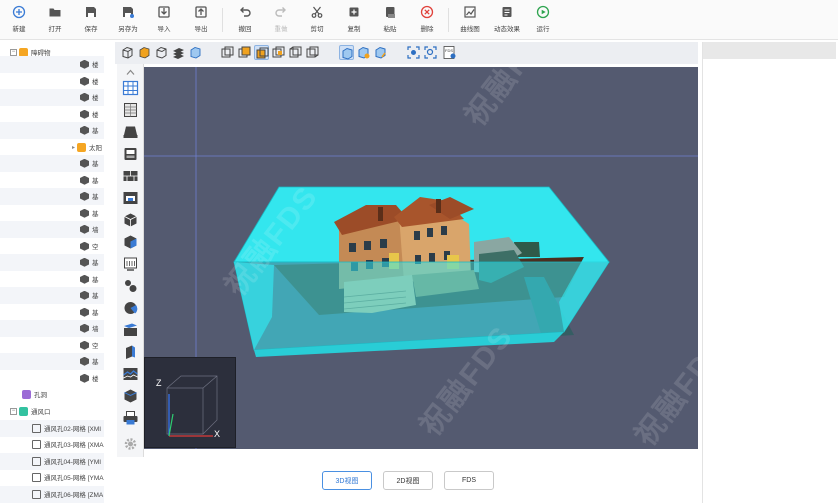 This screenshot has height=503, width=838. I want to click on tool-particle-button, so click(130, 286).